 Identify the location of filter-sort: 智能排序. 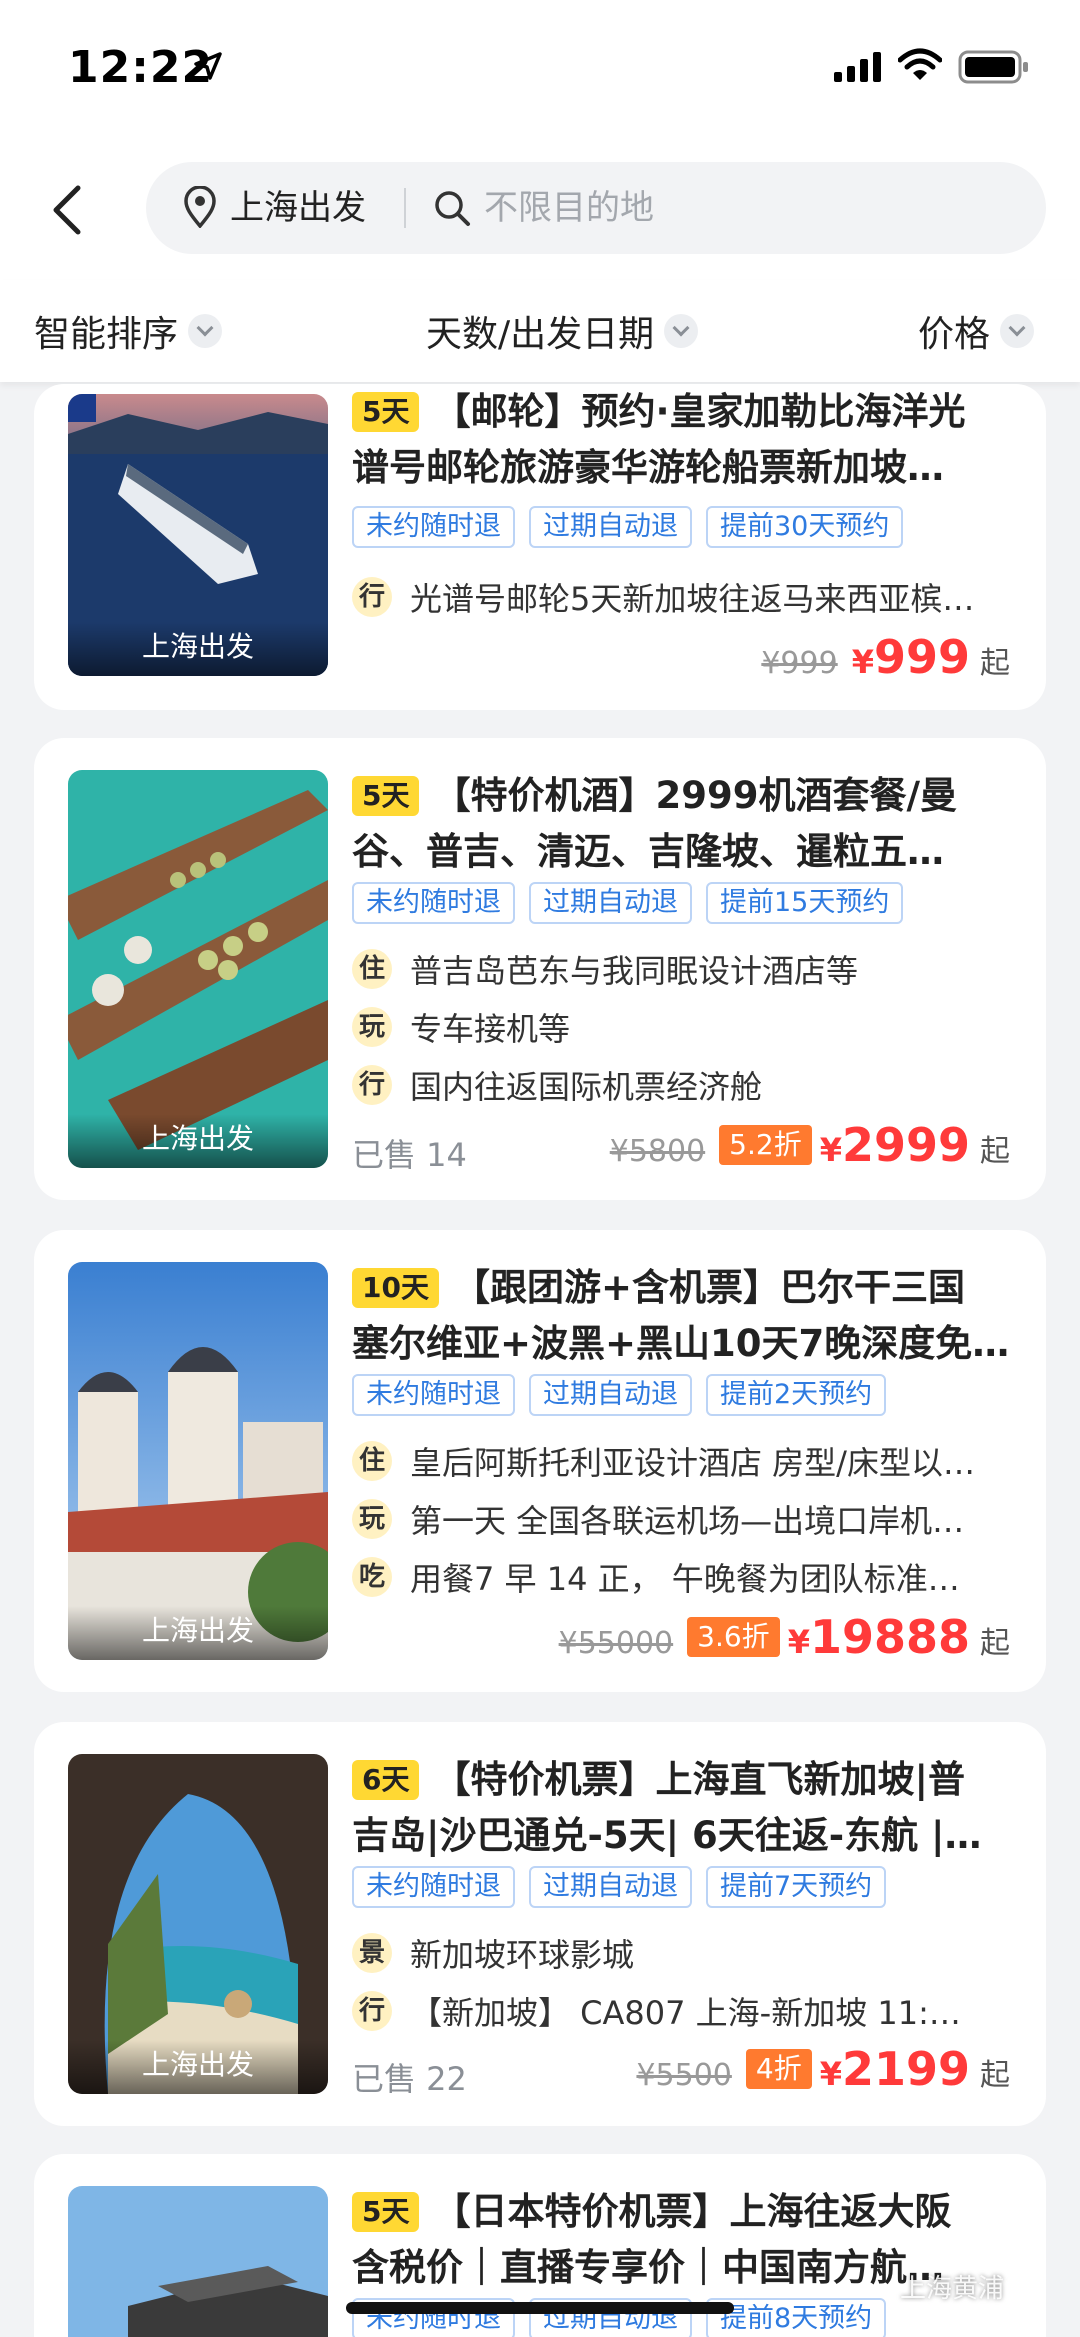
(128, 331).